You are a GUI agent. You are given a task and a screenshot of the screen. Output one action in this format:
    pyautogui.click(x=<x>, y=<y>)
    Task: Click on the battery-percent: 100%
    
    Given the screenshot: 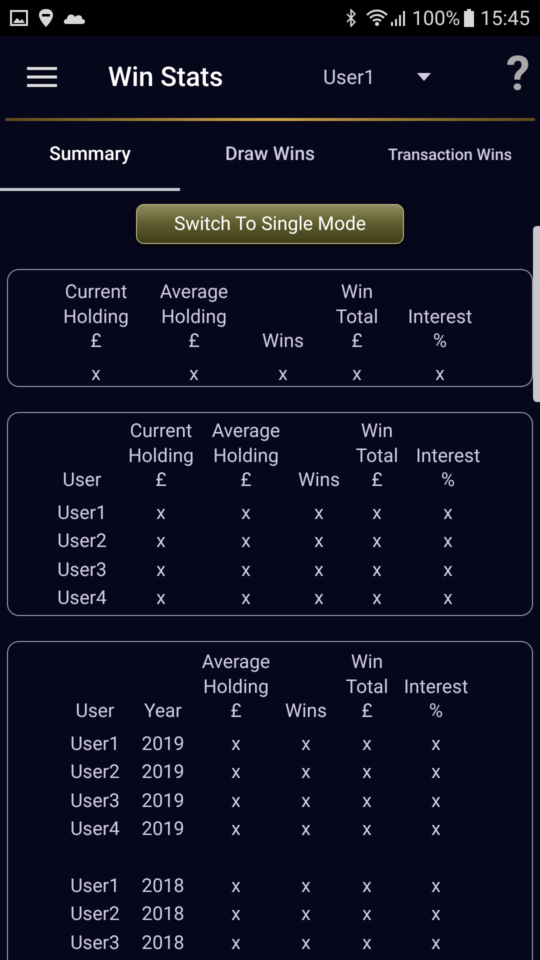 What is the action you would take?
    pyautogui.click(x=436, y=18)
    